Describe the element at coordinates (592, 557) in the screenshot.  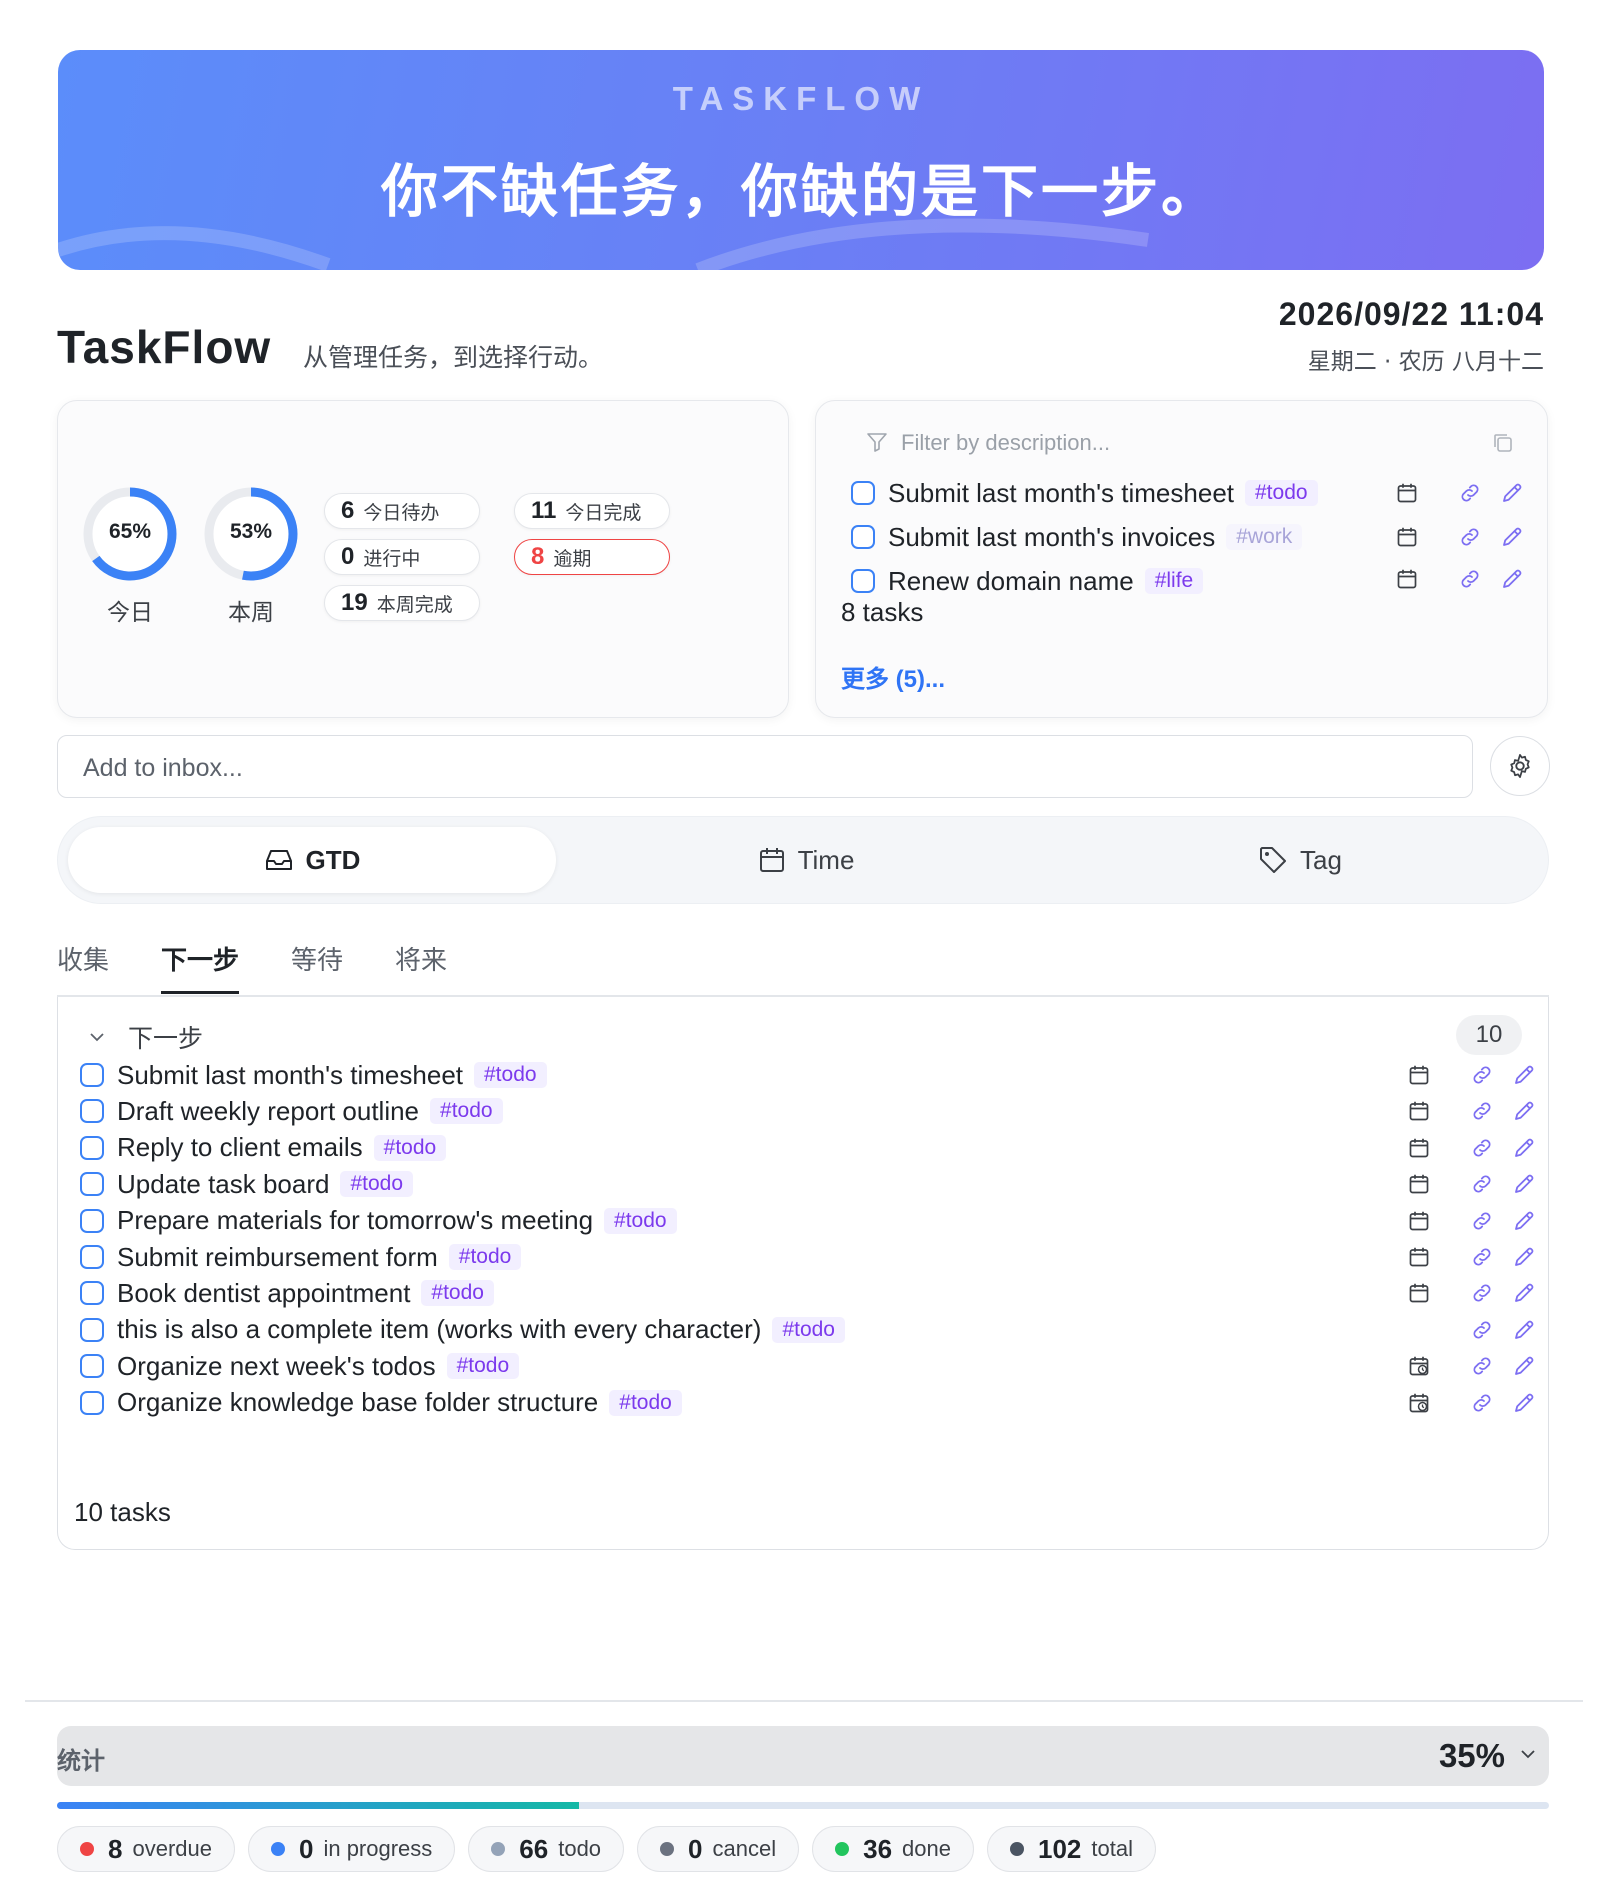
I see `pill-overdue: 8 逾期` at that location.